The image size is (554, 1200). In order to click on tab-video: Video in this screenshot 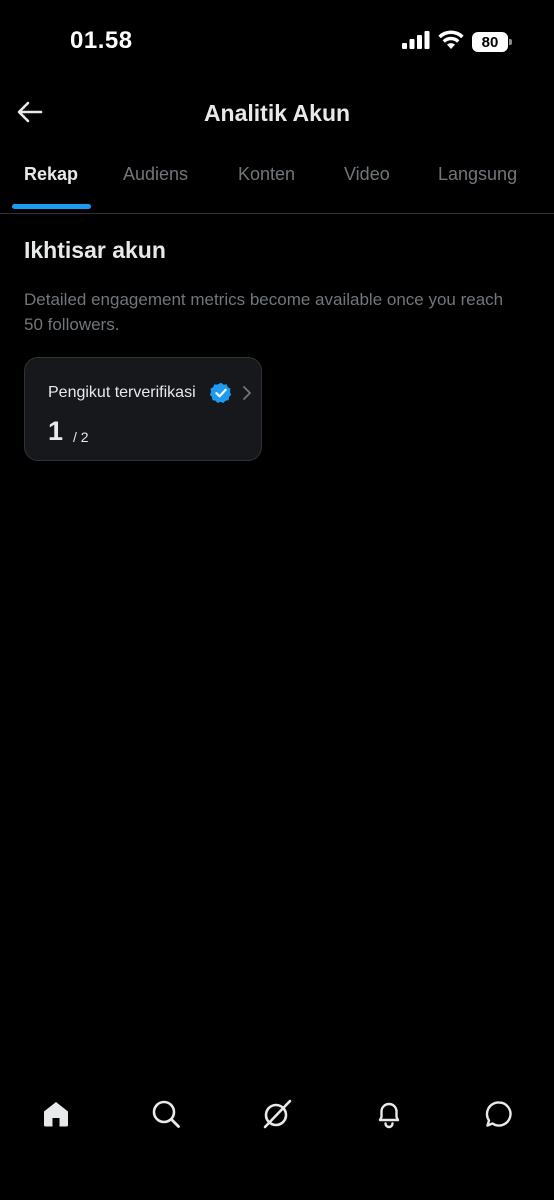, I will do `click(367, 174)`.